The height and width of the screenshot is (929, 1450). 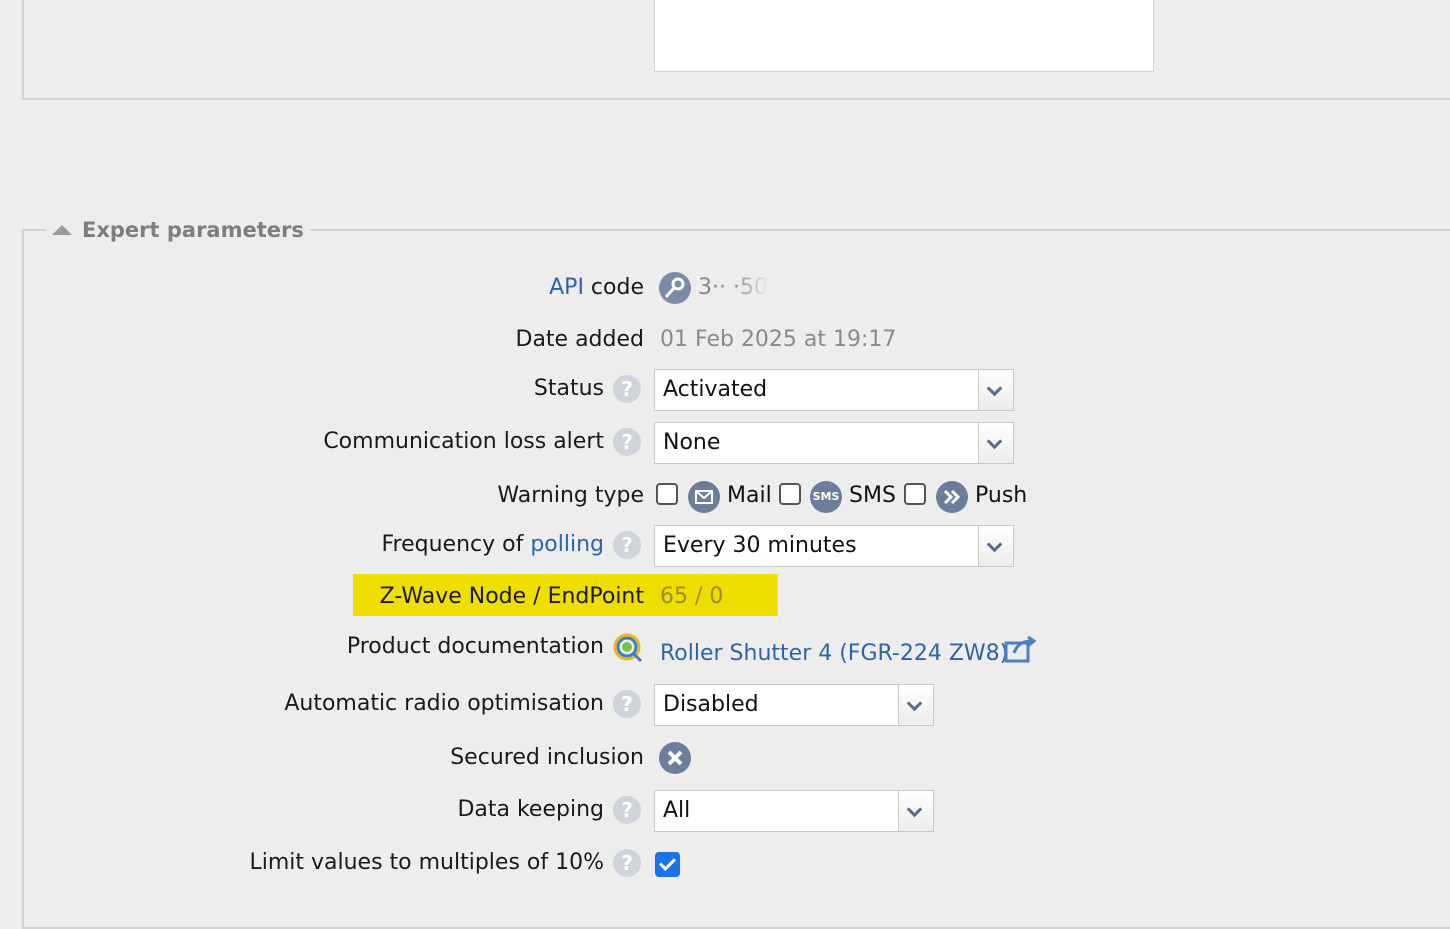 I want to click on radio-opt-select: Disabled, so click(x=794, y=705).